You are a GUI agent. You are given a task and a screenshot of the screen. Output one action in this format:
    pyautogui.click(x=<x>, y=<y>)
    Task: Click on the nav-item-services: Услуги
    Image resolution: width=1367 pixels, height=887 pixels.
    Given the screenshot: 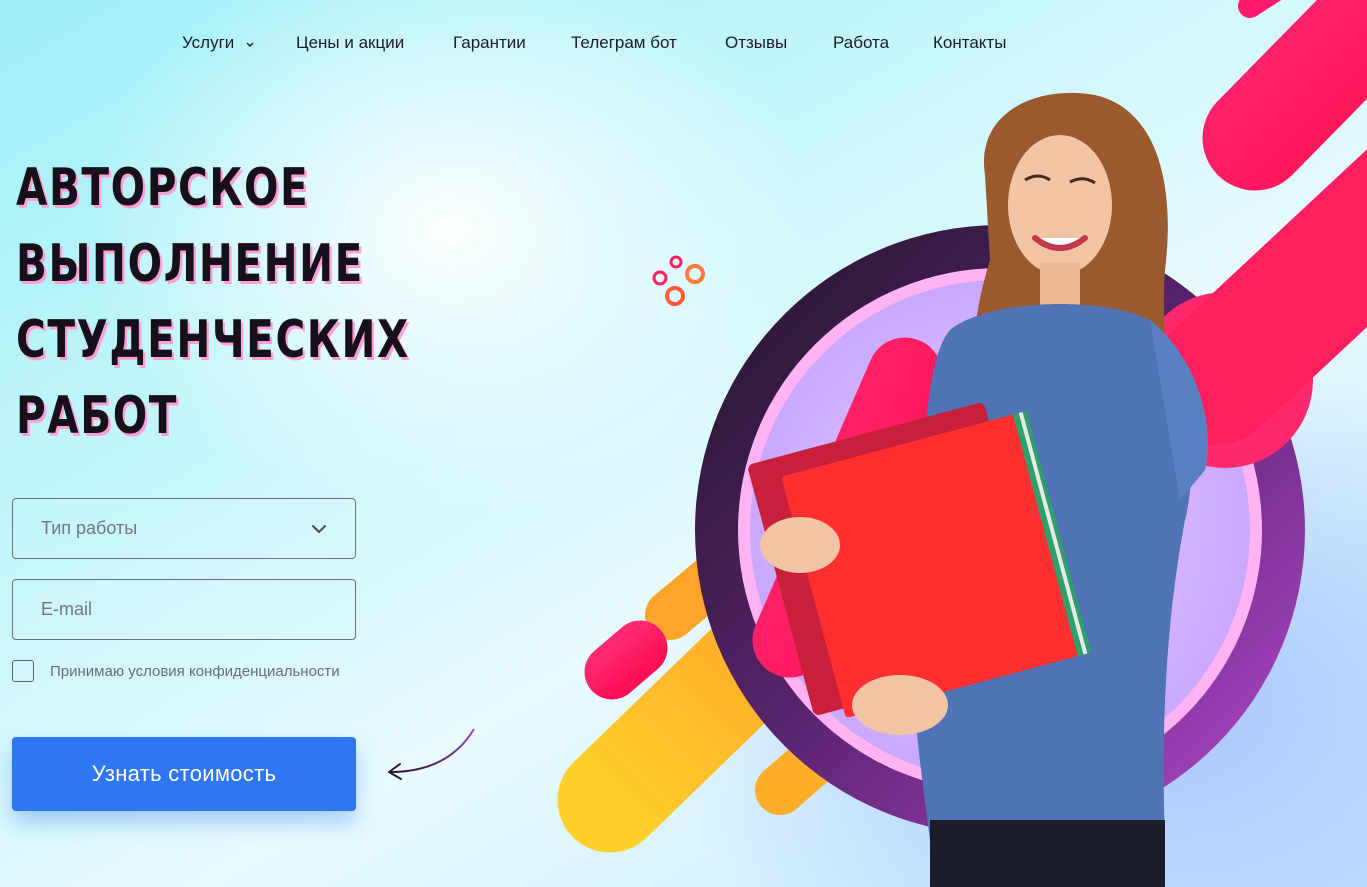 What is the action you would take?
    pyautogui.click(x=218, y=43)
    